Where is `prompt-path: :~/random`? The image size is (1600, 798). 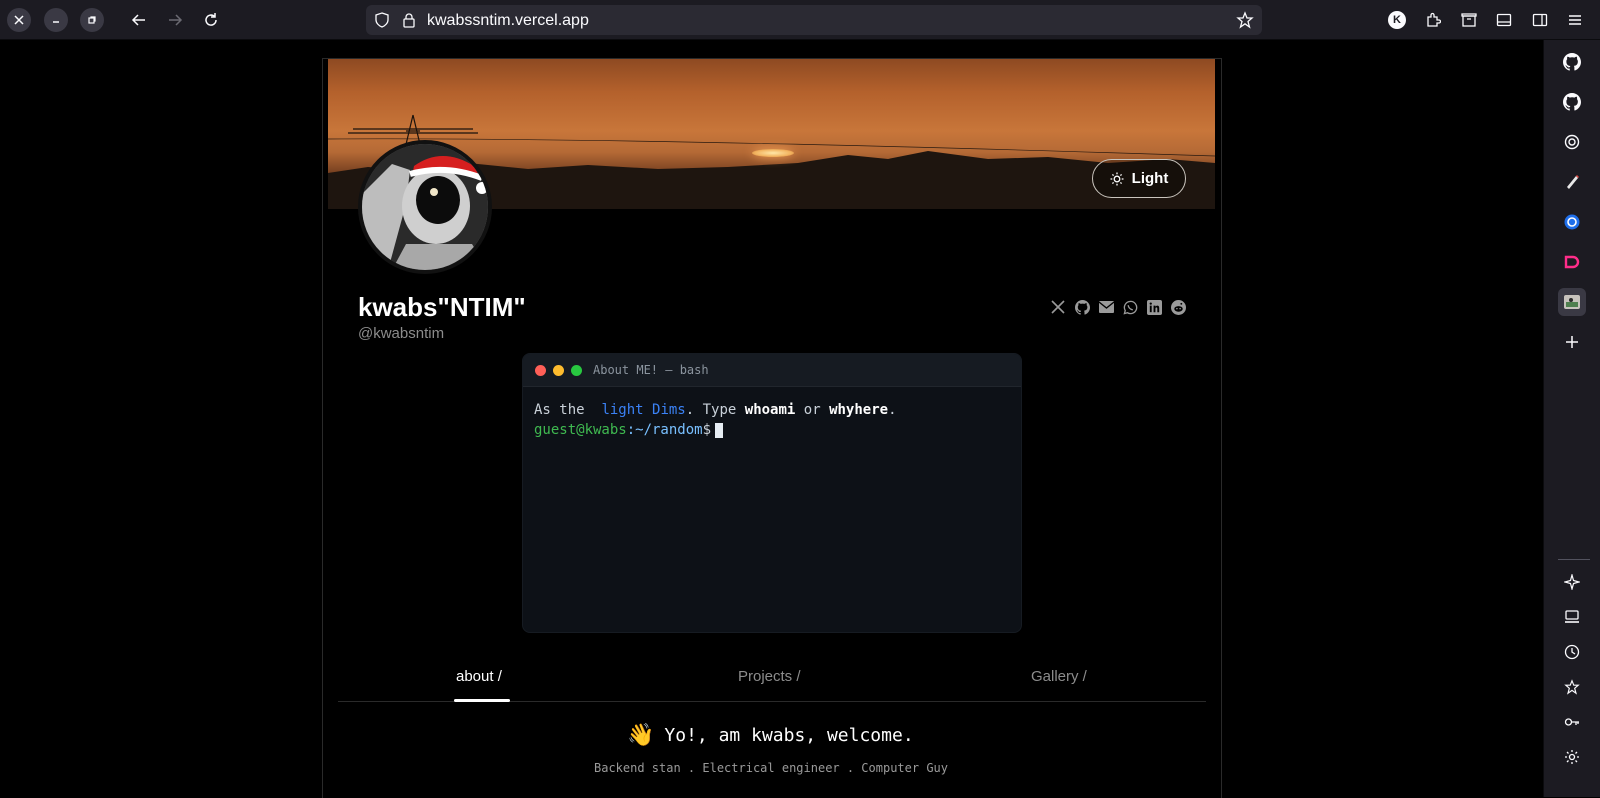
prompt-path: :~/random is located at coordinates (664, 430).